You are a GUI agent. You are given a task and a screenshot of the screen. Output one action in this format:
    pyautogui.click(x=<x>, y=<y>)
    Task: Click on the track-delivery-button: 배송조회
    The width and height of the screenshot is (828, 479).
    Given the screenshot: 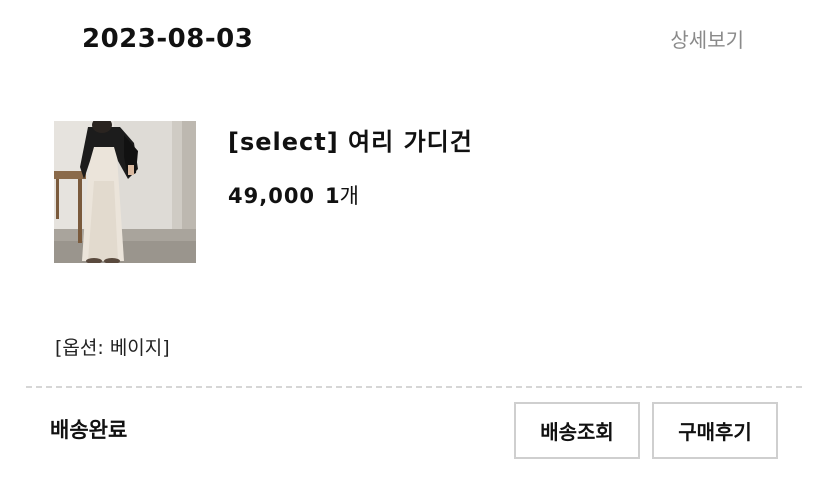 What is the action you would take?
    pyautogui.click(x=577, y=430)
    